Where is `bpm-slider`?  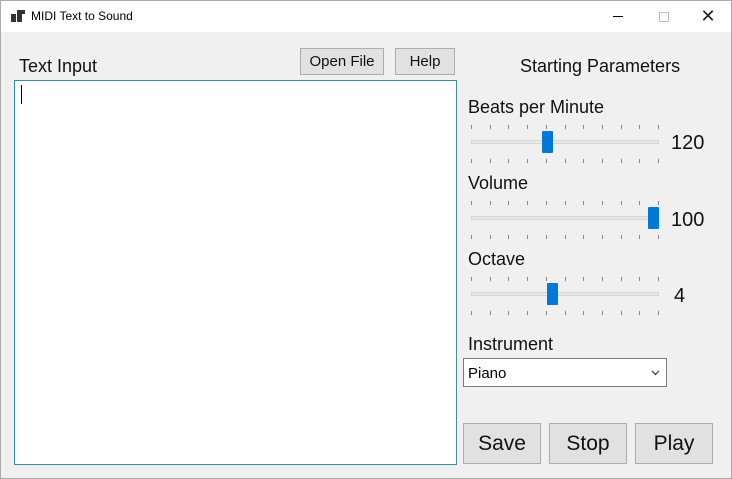
bpm-slider is located at coordinates (565, 145).